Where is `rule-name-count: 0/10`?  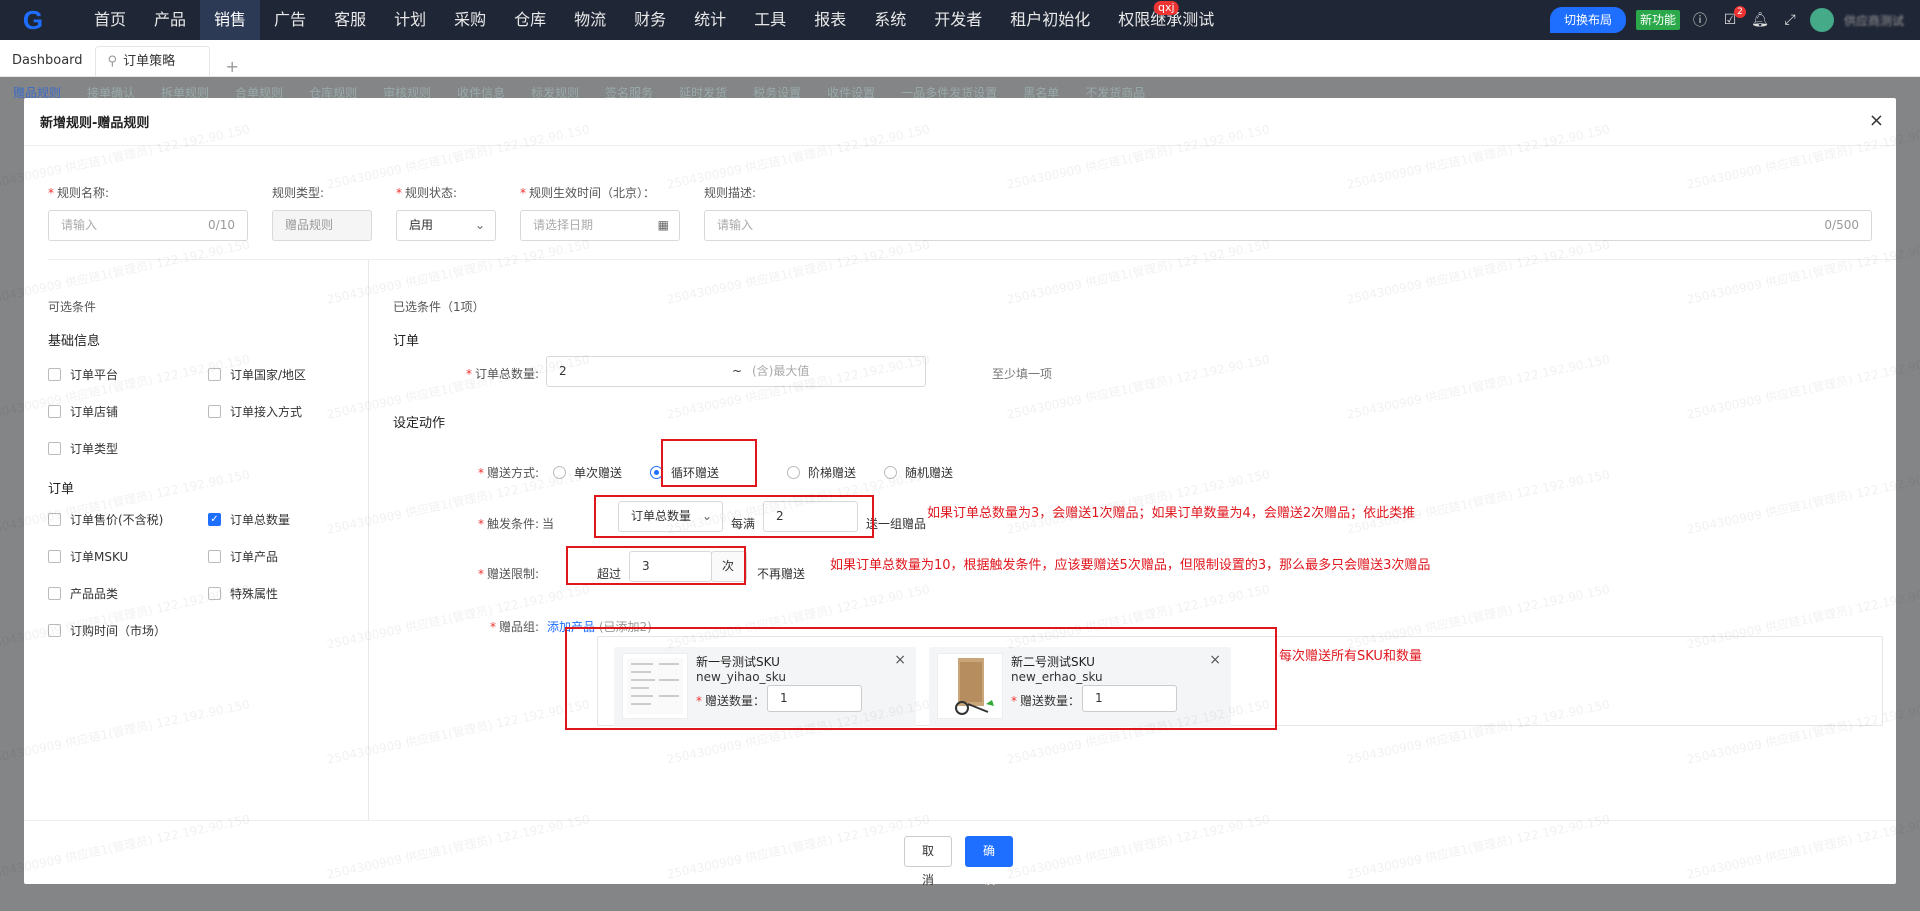 rule-name-count: 0/10 is located at coordinates (221, 225).